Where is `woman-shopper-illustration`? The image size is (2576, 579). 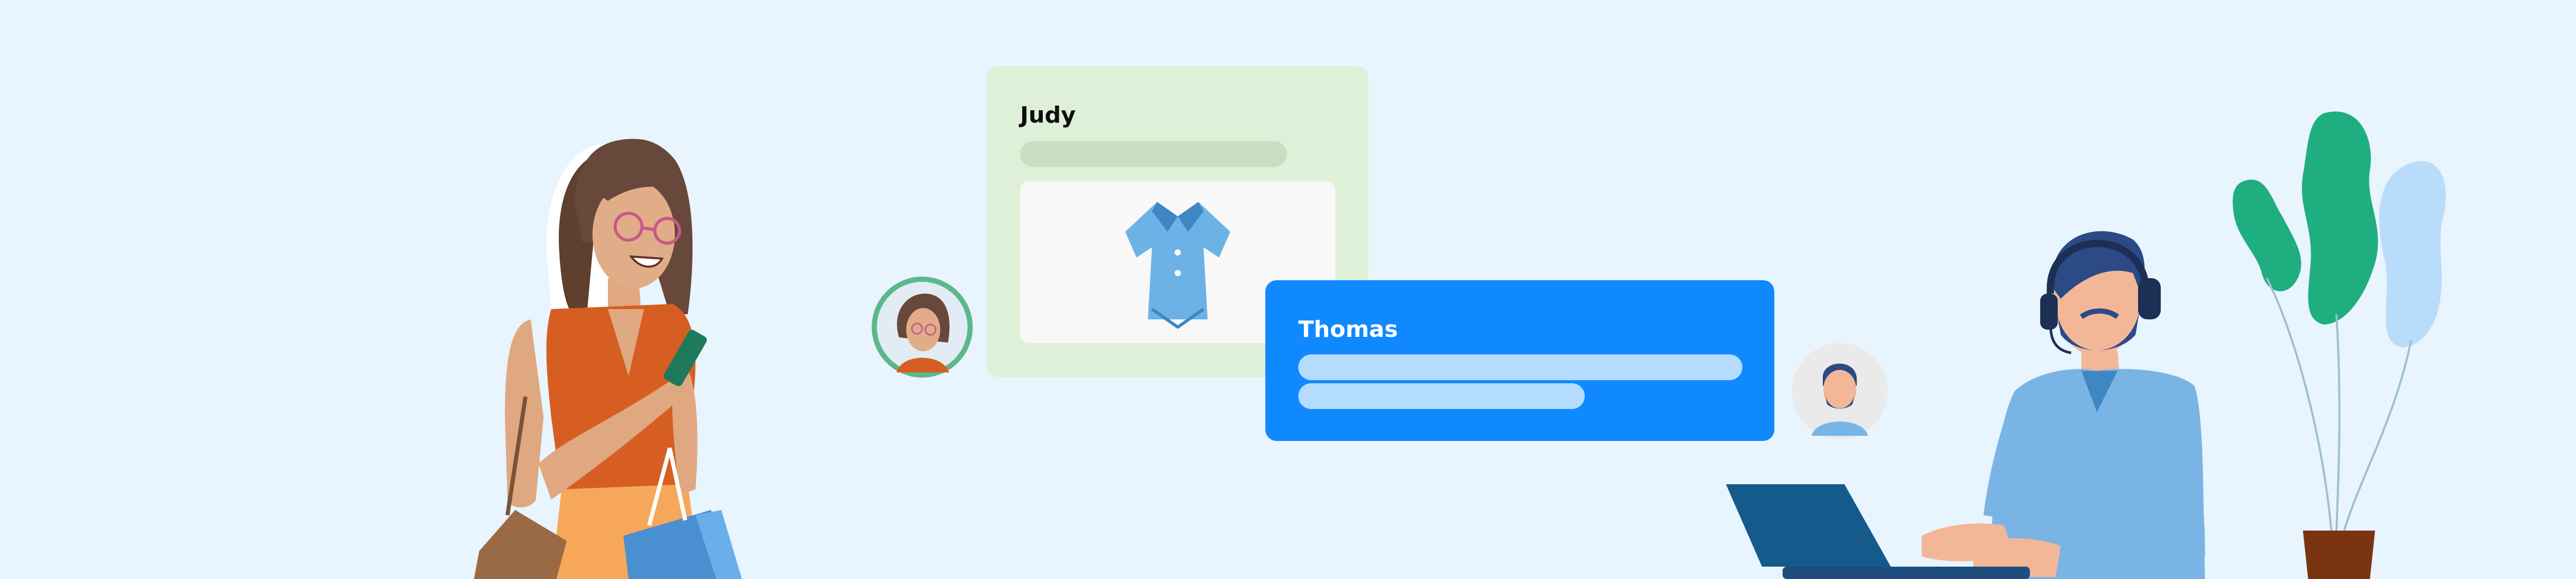 woman-shopper-illustration is located at coordinates (623, 354).